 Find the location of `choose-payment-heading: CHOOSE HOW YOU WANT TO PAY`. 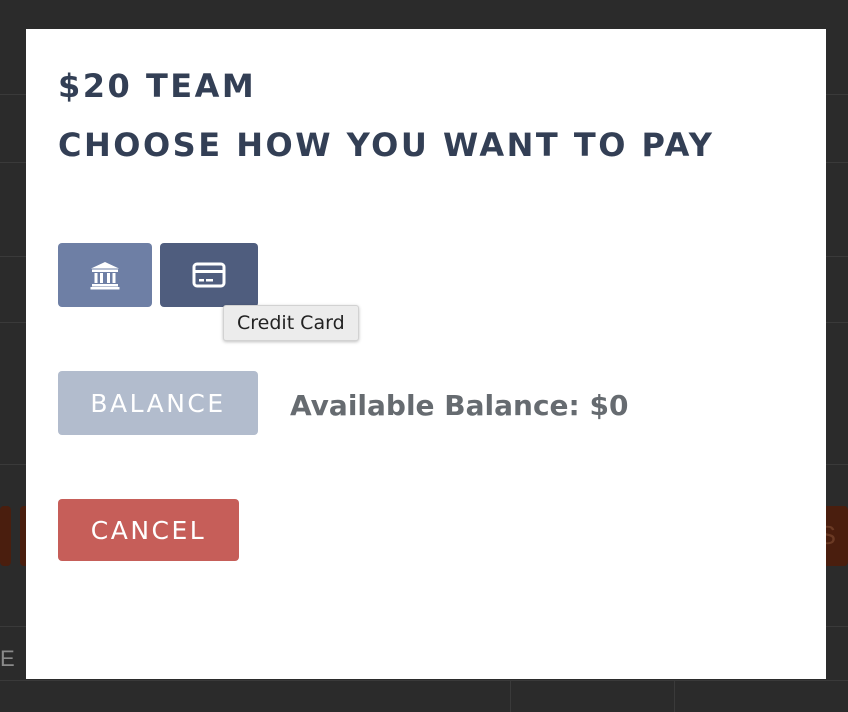

choose-payment-heading: CHOOSE HOW YOU WANT TO PAY is located at coordinates (386, 145).